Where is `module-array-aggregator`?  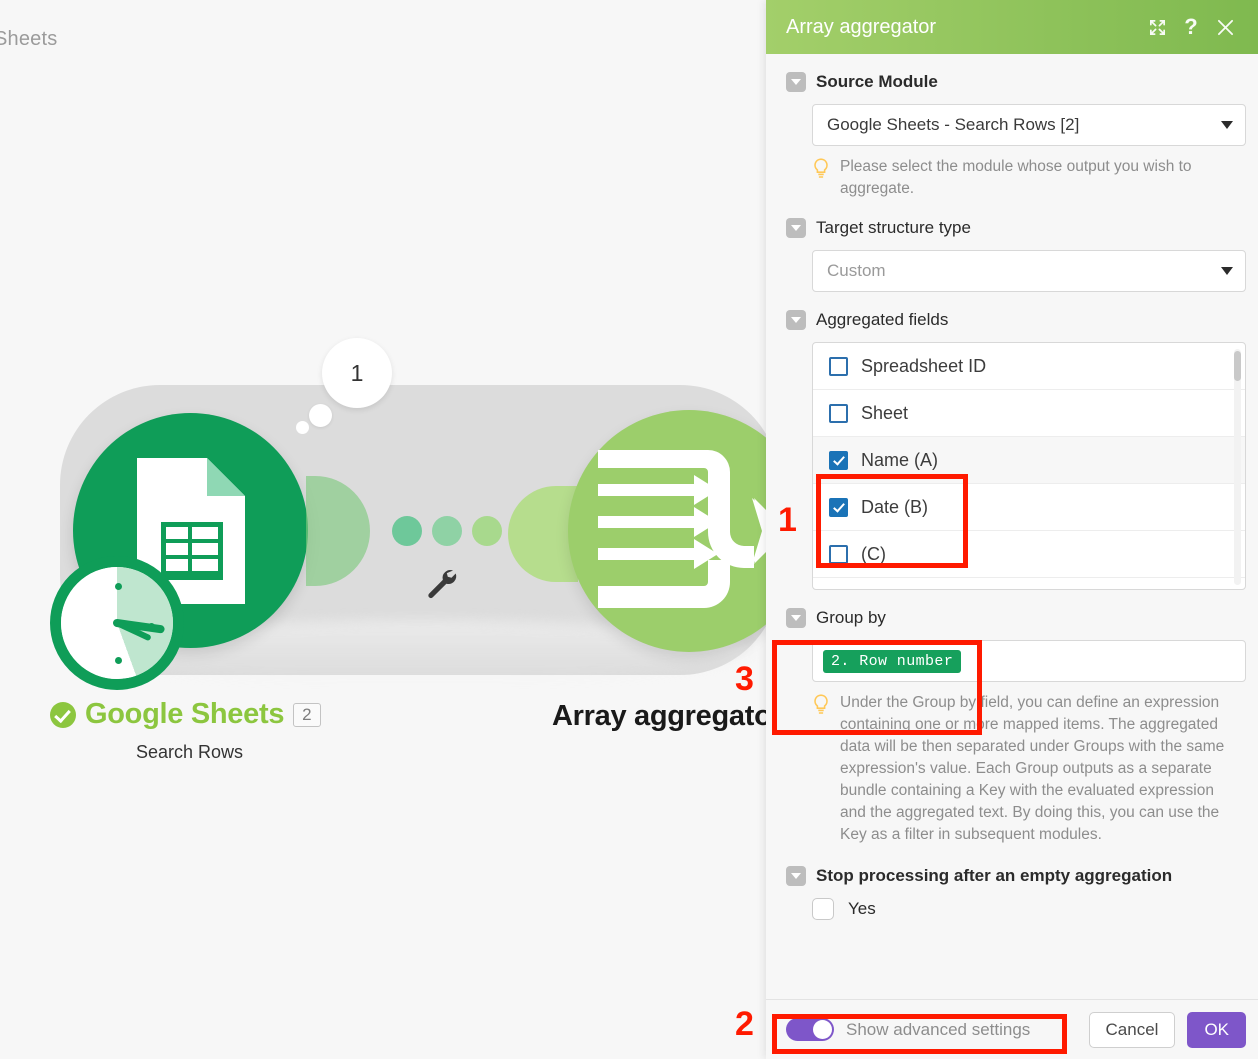
module-array-aggregator is located at coordinates (667, 531).